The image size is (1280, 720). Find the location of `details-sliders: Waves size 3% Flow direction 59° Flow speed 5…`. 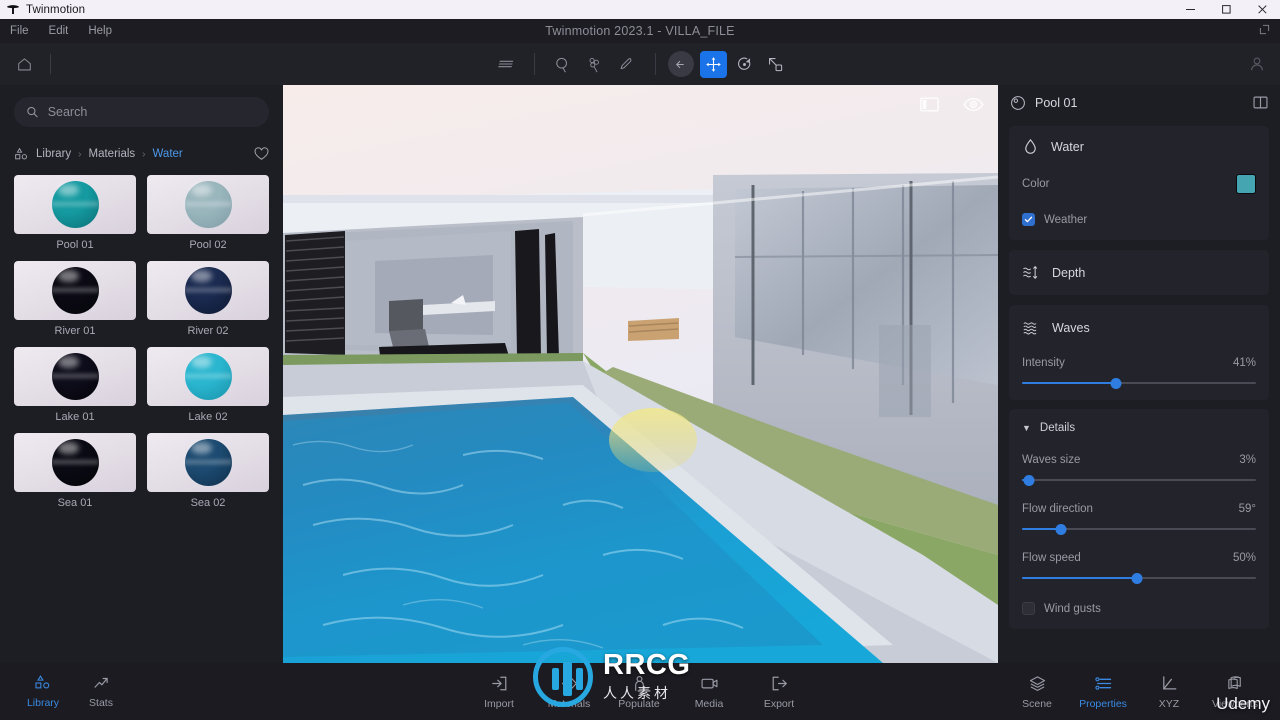

details-sliders: Waves size 3% Flow direction 59° Flow speed 5… is located at coordinates (1139, 519).